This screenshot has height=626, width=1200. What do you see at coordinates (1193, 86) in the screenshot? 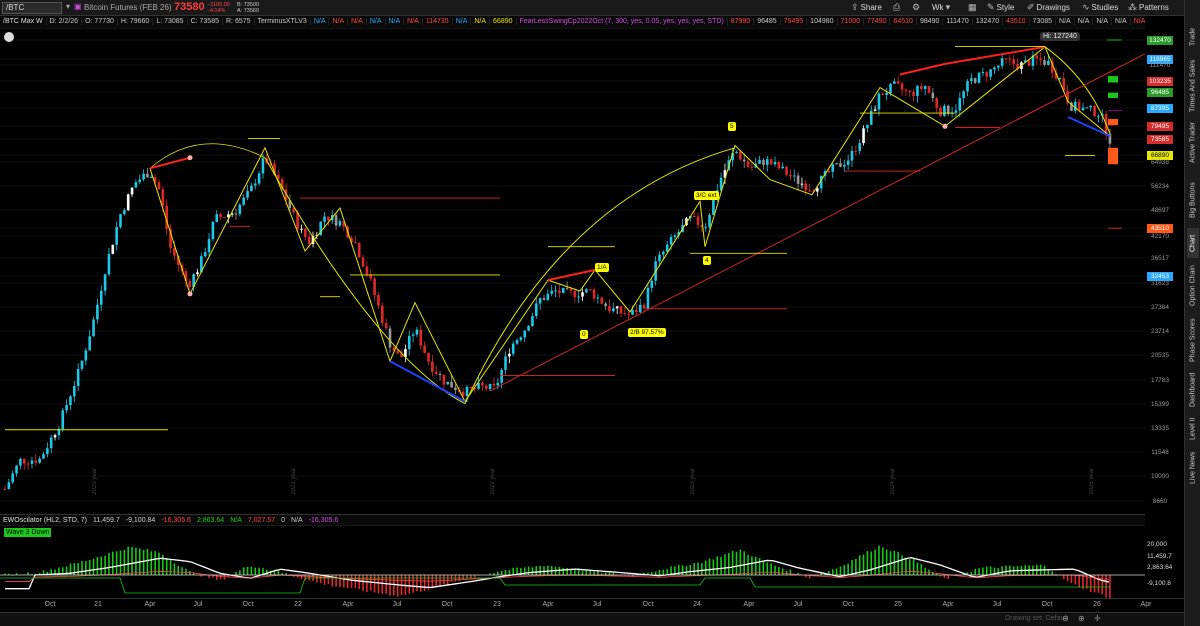
I see `side-tab-times-and-sales: Times And Sales` at bounding box center [1193, 86].